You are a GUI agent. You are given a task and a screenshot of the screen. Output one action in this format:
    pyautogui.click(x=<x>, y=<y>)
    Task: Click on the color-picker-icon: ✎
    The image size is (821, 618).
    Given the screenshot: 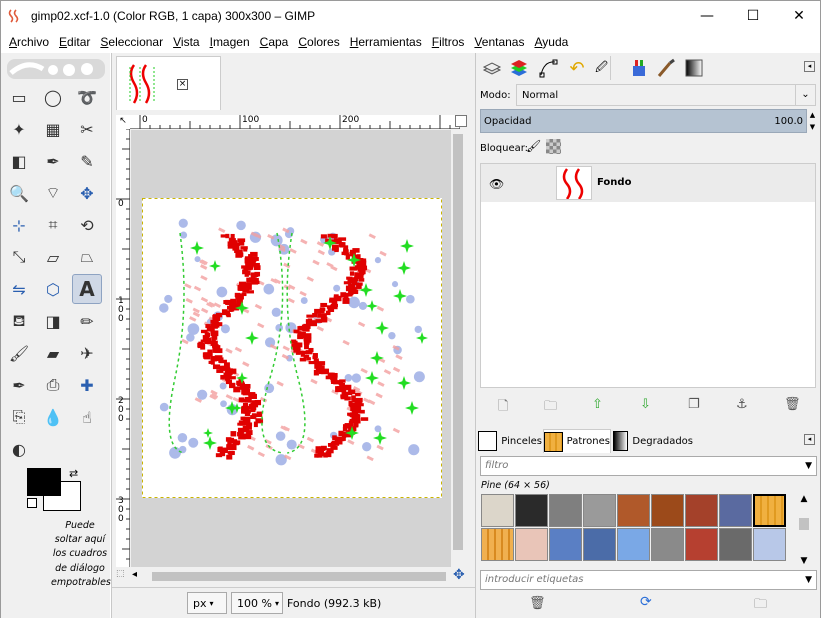 What is the action you would take?
    pyautogui.click(x=87, y=161)
    